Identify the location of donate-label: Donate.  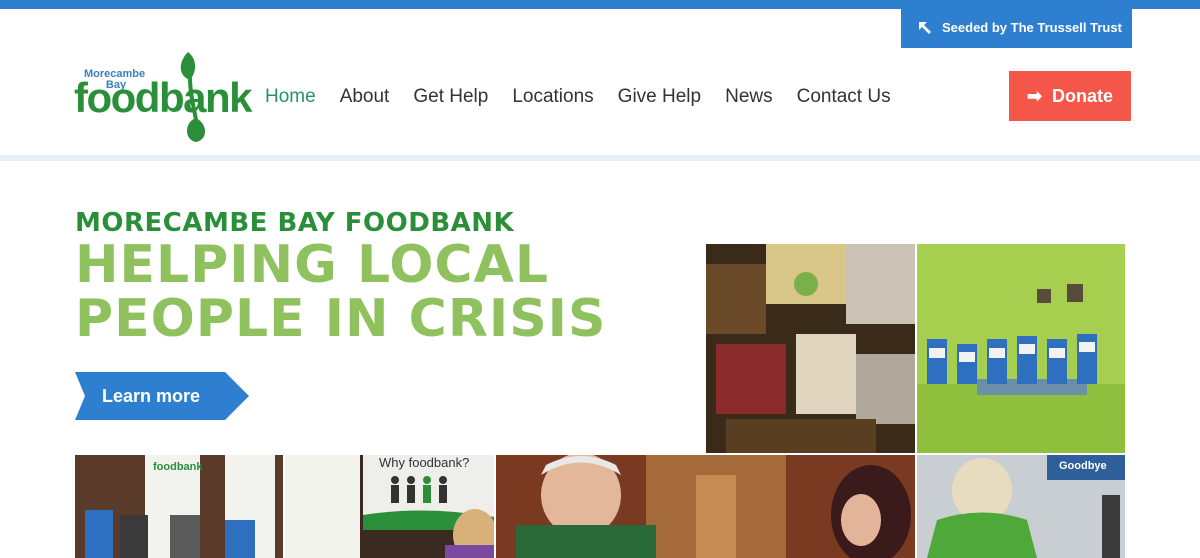
(1083, 95).